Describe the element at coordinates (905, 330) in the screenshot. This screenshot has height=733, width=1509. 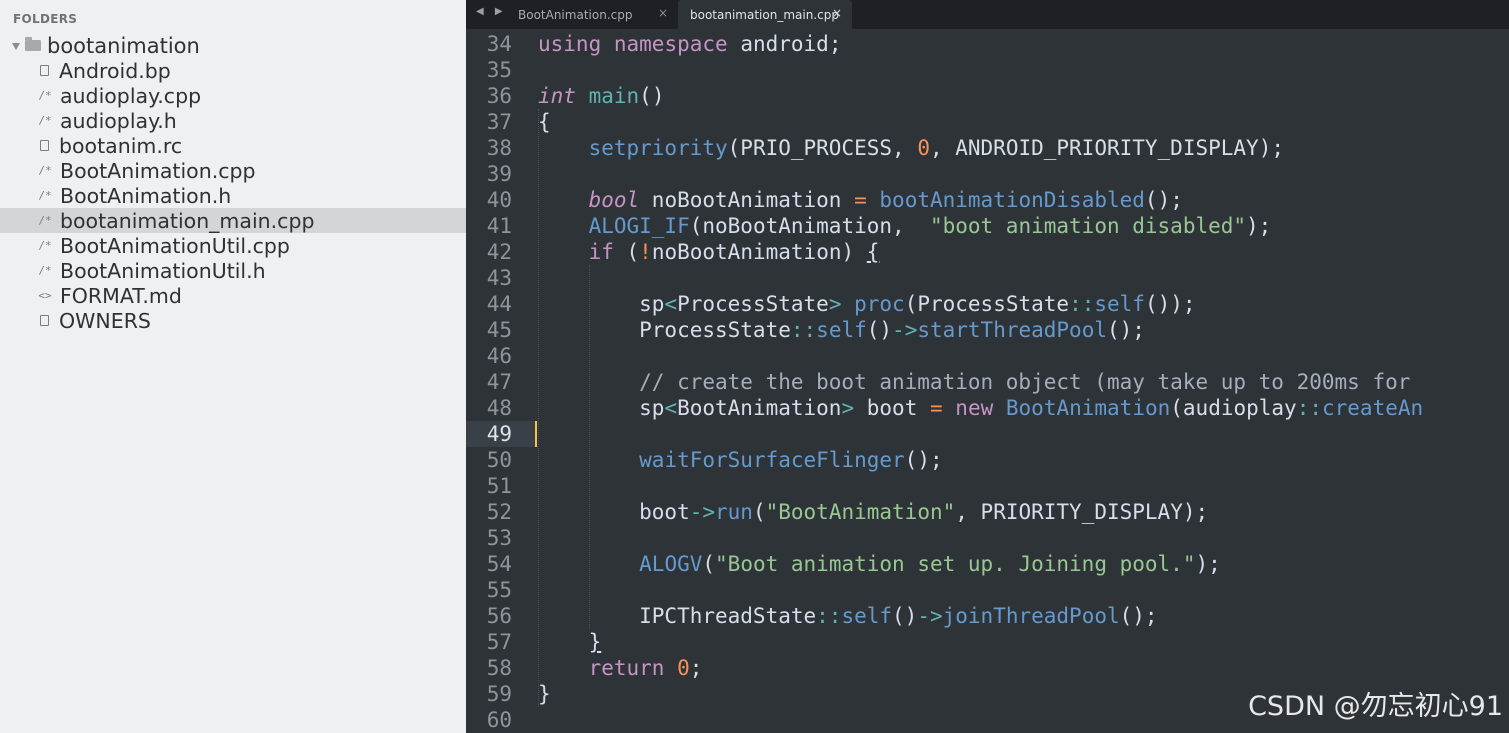
I see `code-token: ->` at that location.